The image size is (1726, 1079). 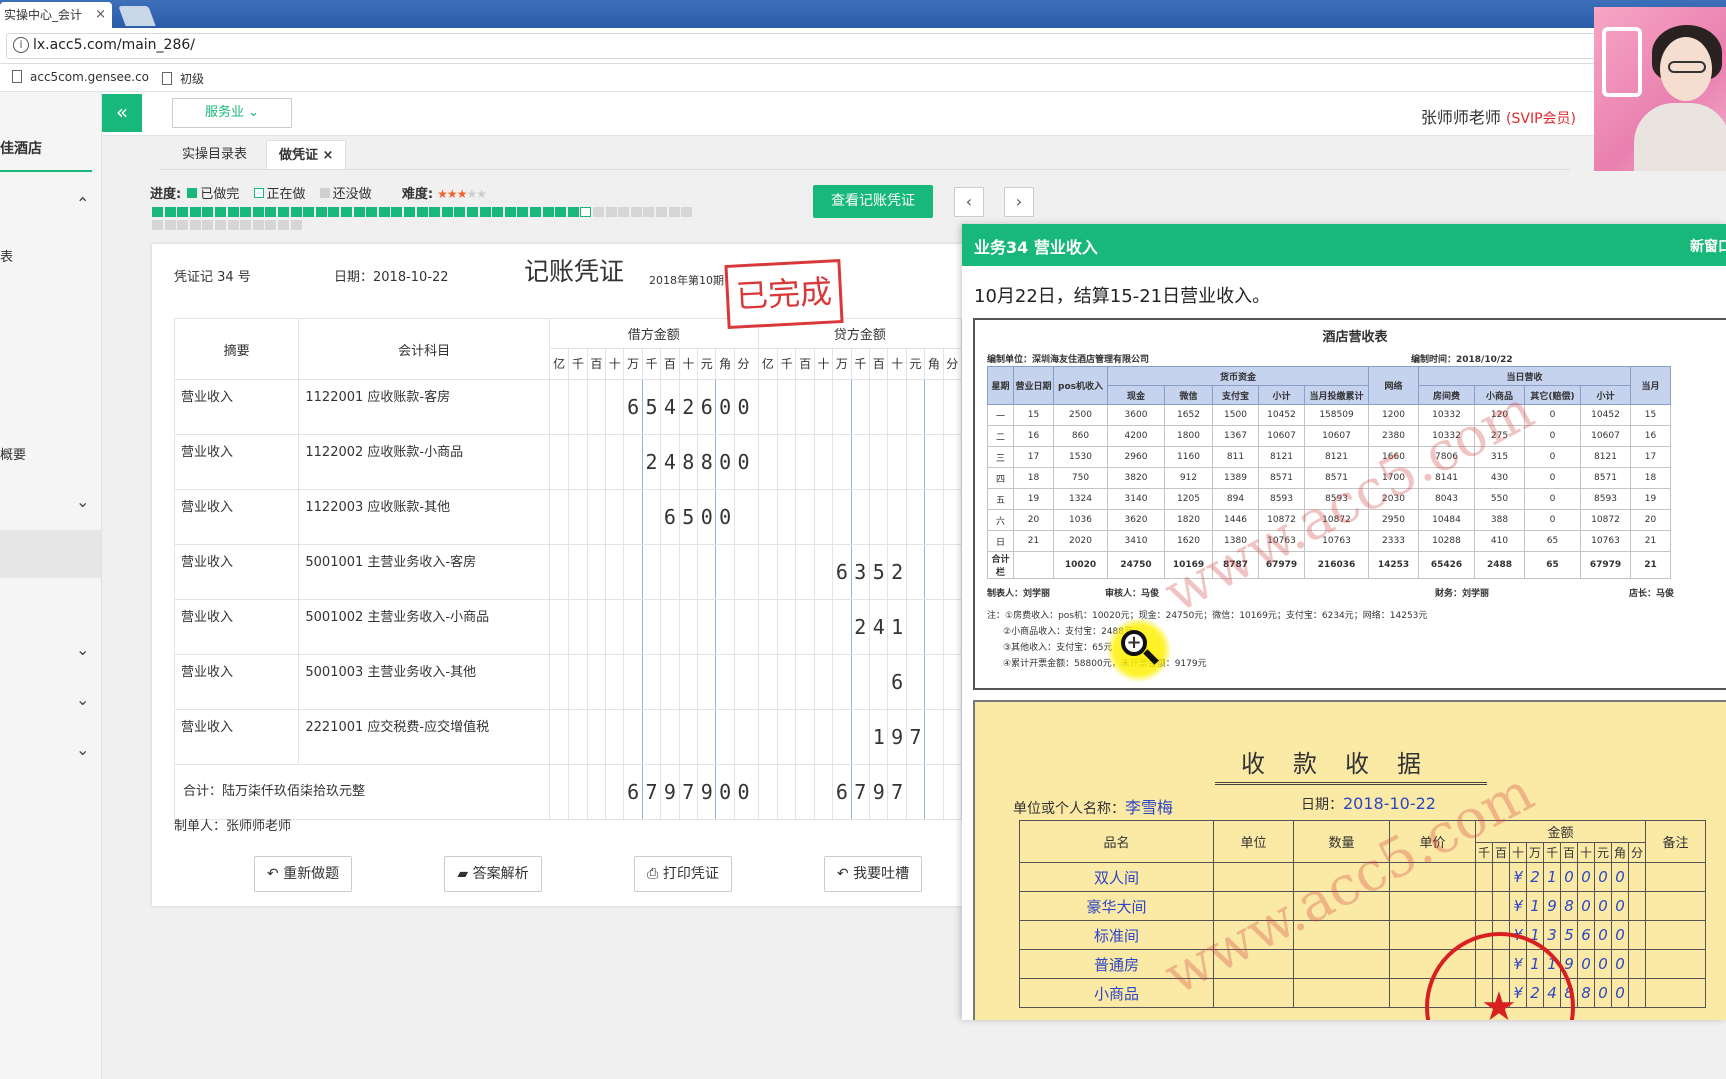 What do you see at coordinates (21, 45) in the screenshot?
I see `info-icon: i` at bounding box center [21, 45].